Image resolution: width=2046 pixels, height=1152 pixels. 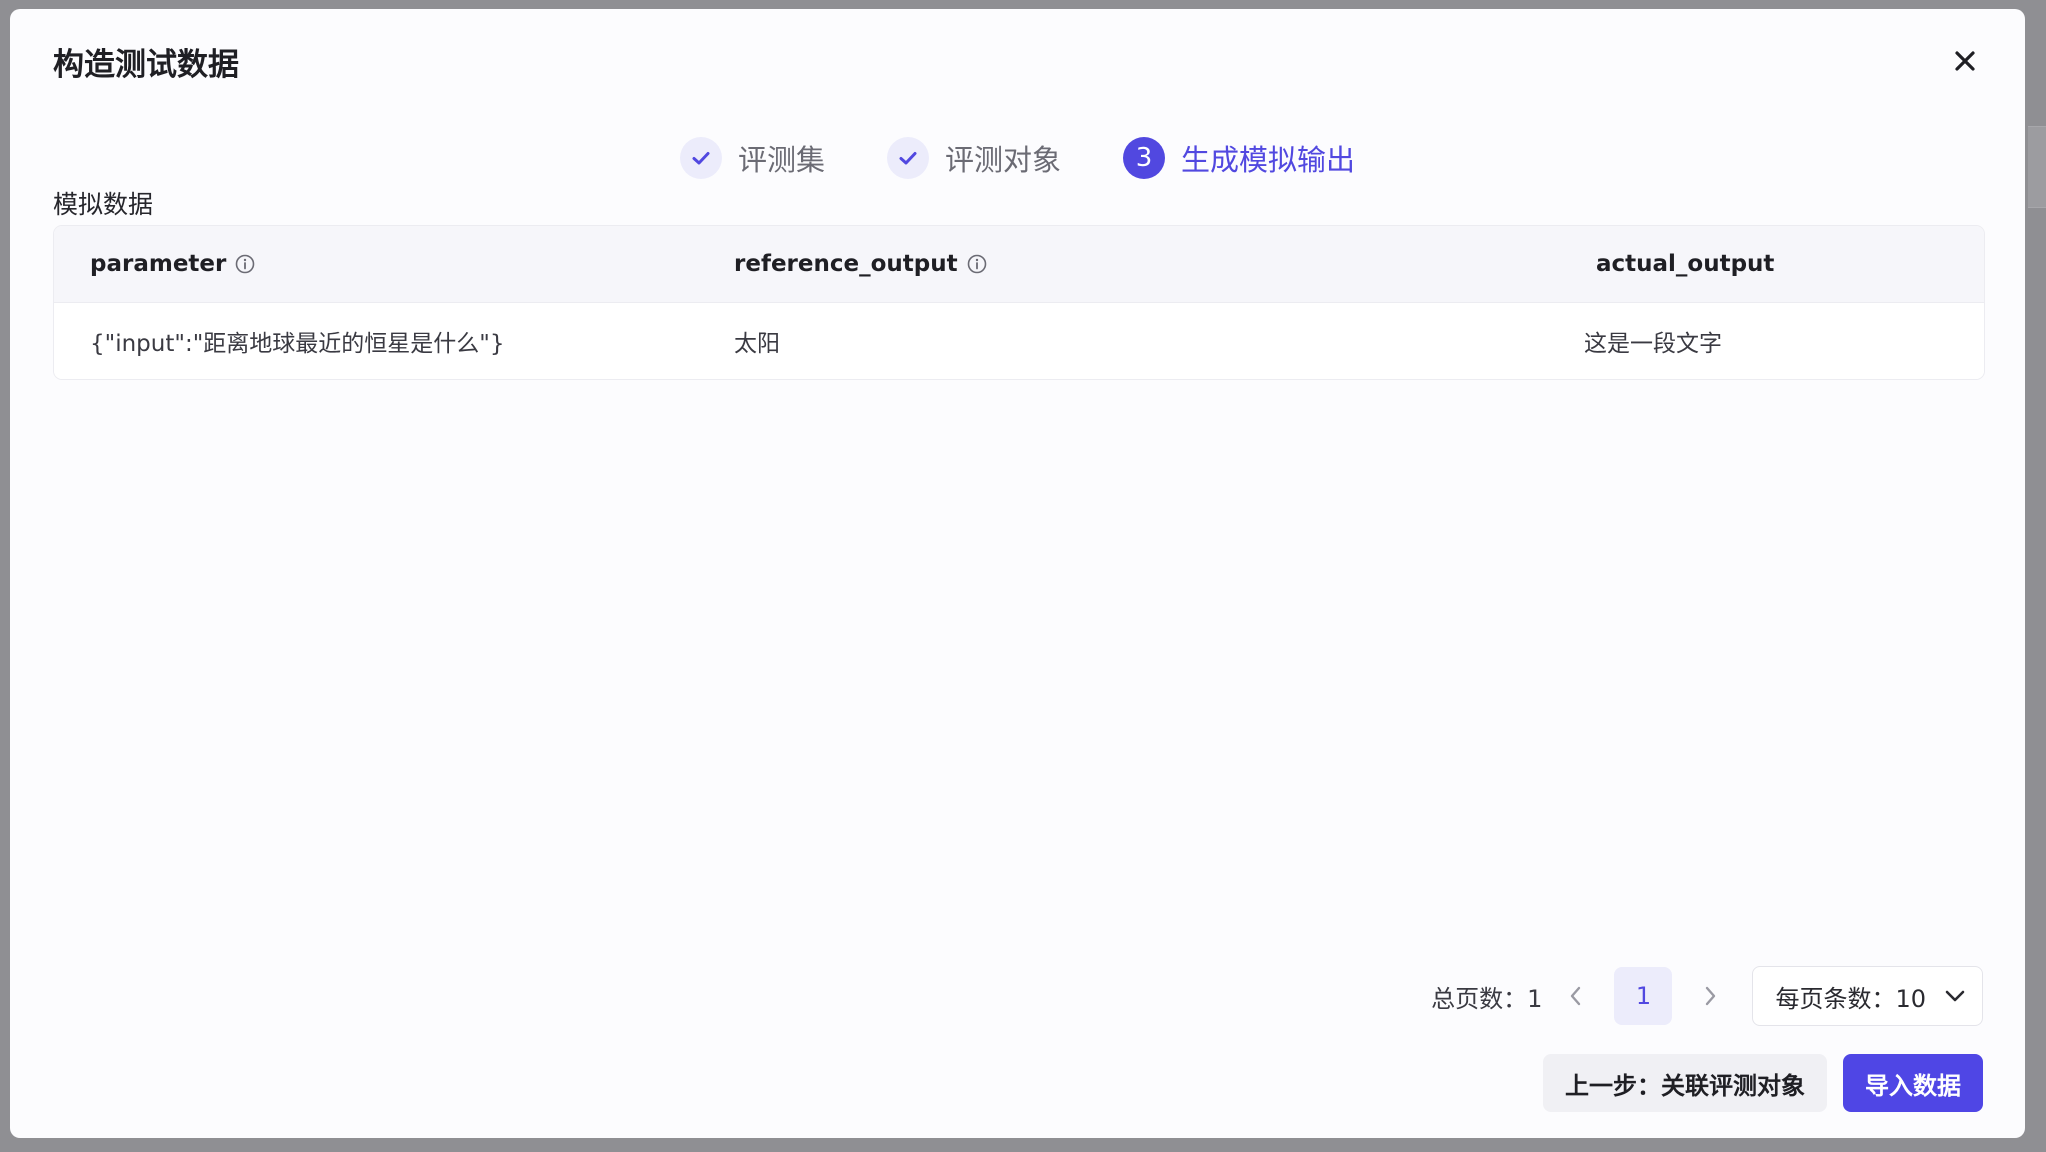 I want to click on prev-page-button, so click(x=1576, y=996).